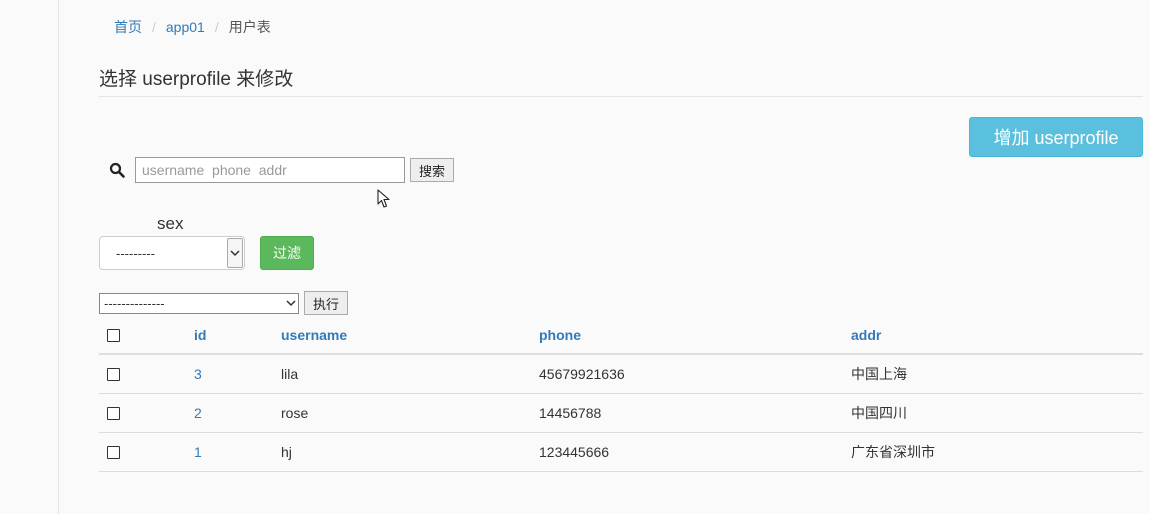 This screenshot has height=514, width=1150. What do you see at coordinates (200, 335) in the screenshot?
I see `column-header-id: id` at bounding box center [200, 335].